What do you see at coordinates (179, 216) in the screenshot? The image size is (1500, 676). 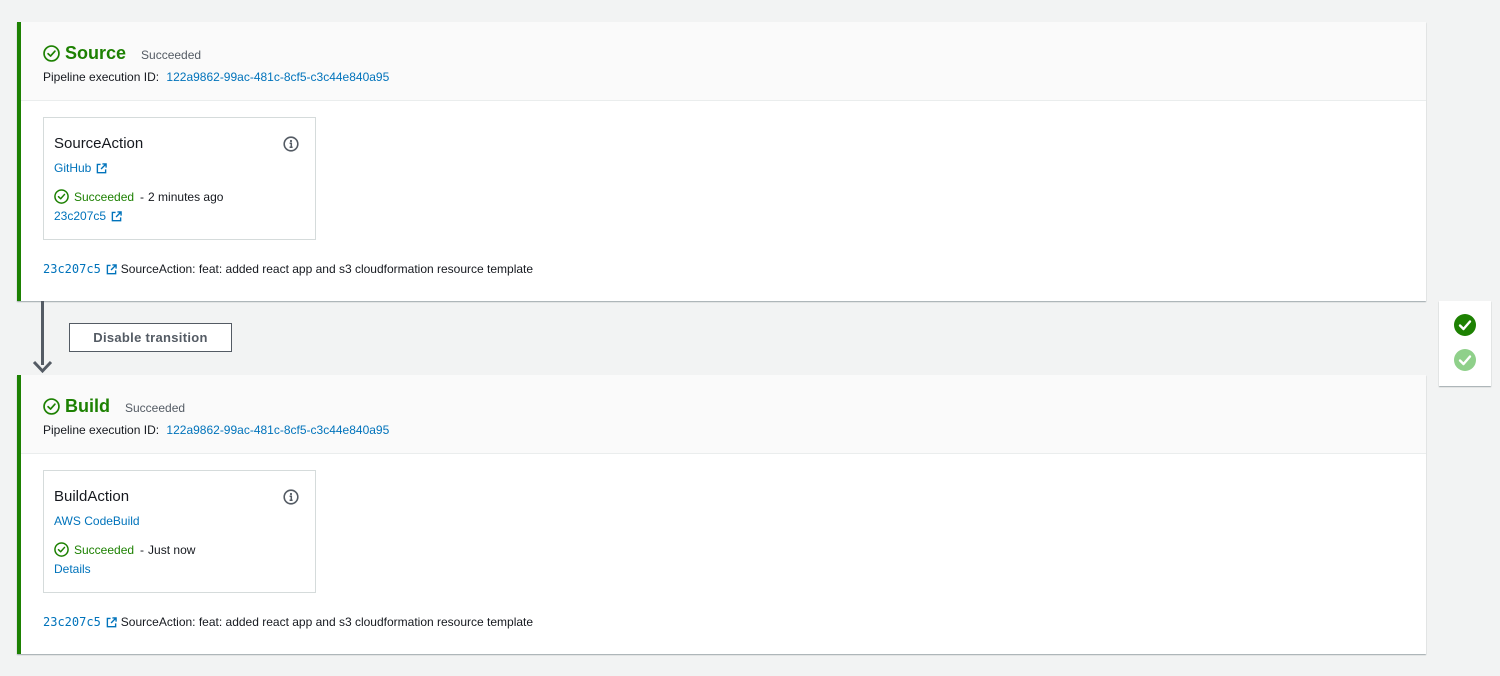 I see `action-link-row: 23c207c5` at bounding box center [179, 216].